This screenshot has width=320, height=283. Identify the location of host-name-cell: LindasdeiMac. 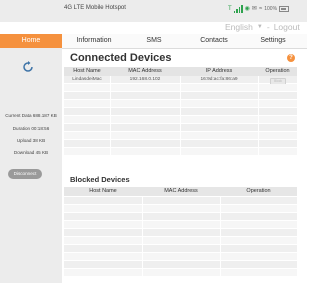
(87, 79).